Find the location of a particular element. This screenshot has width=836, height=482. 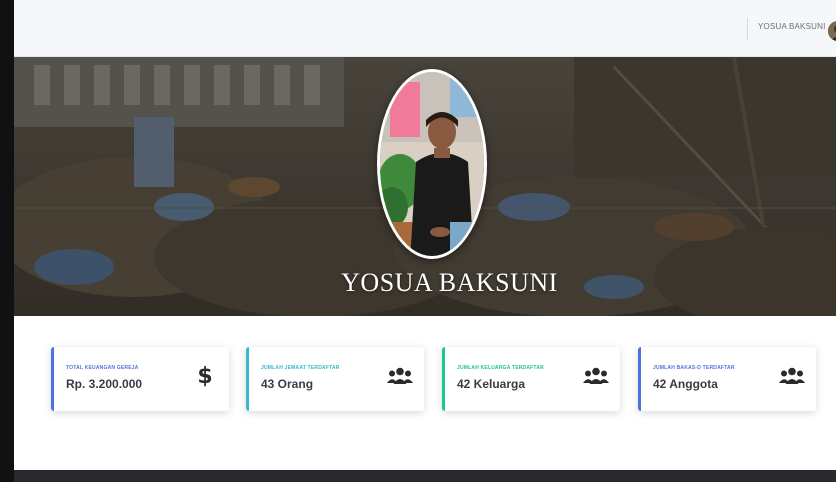

user-avatar is located at coordinates (832, 31).